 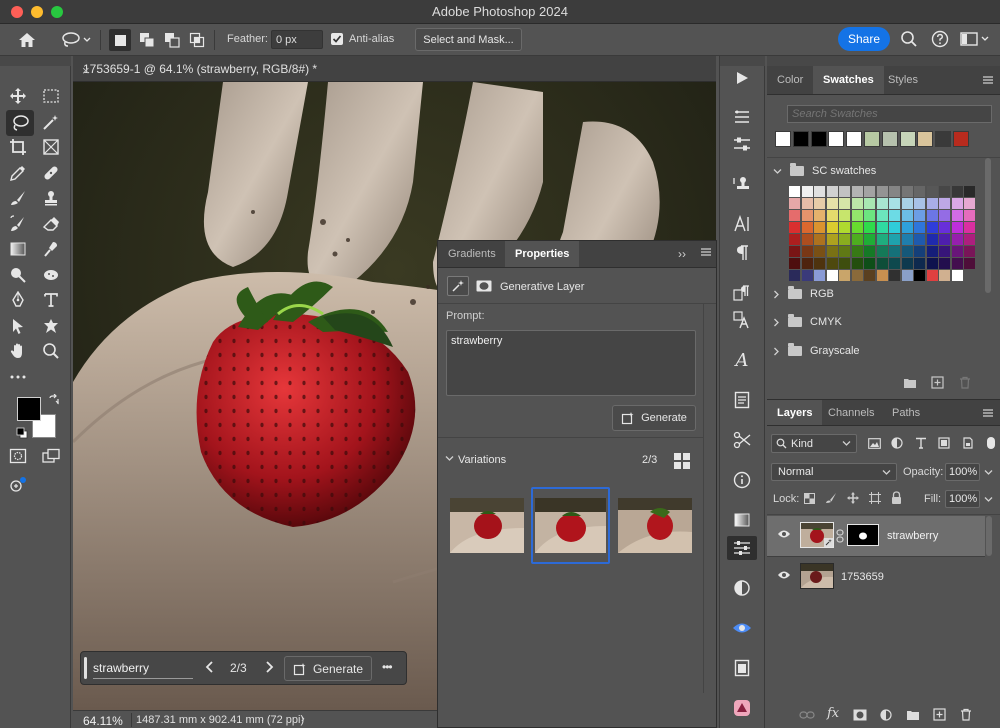 I want to click on dodge-tool-icon, so click(x=18, y=275).